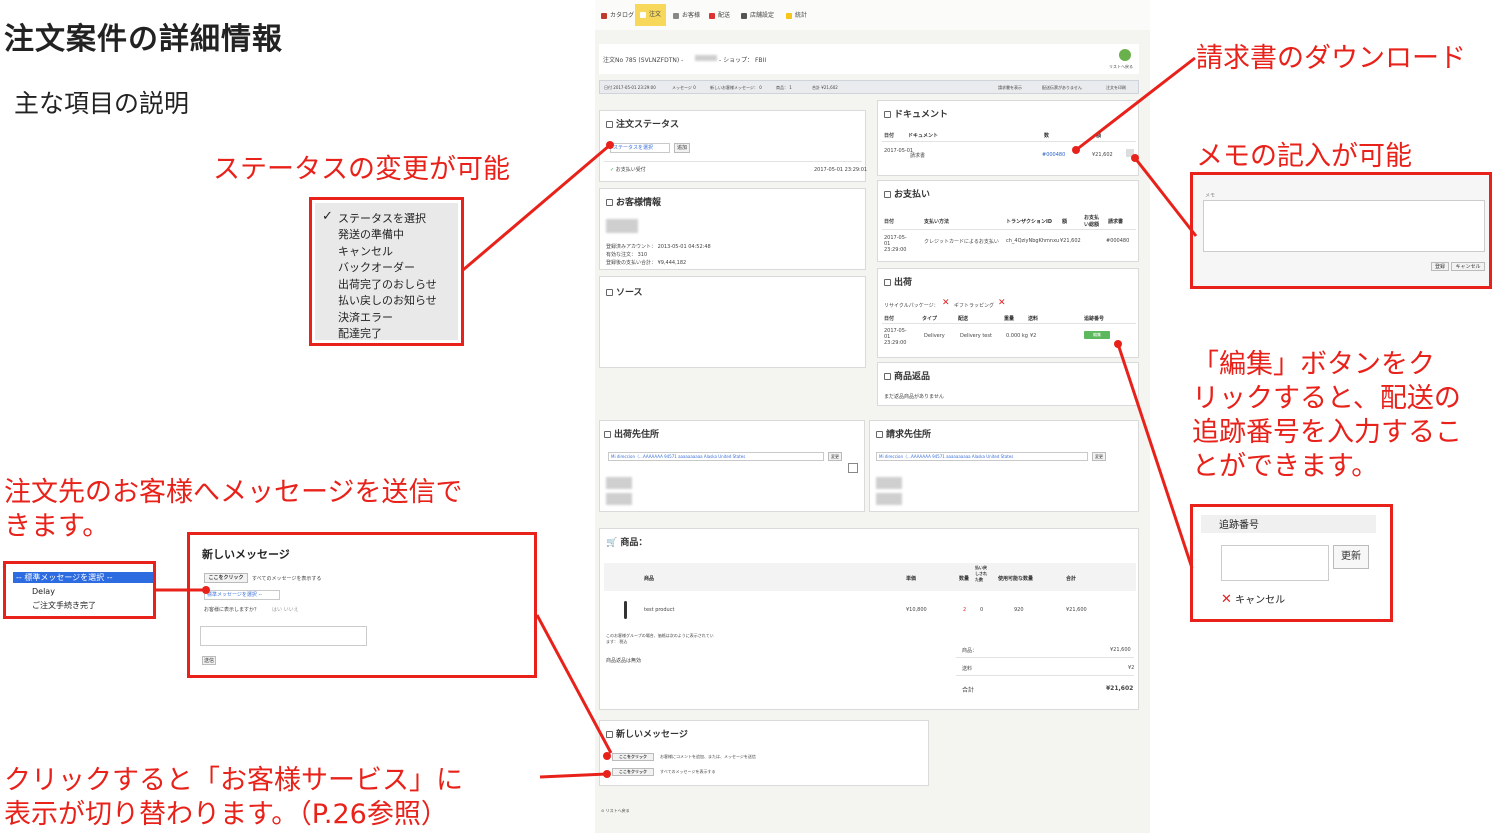 The height and width of the screenshot is (833, 1500). I want to click on click-highlight-dot, so click(607, 774).